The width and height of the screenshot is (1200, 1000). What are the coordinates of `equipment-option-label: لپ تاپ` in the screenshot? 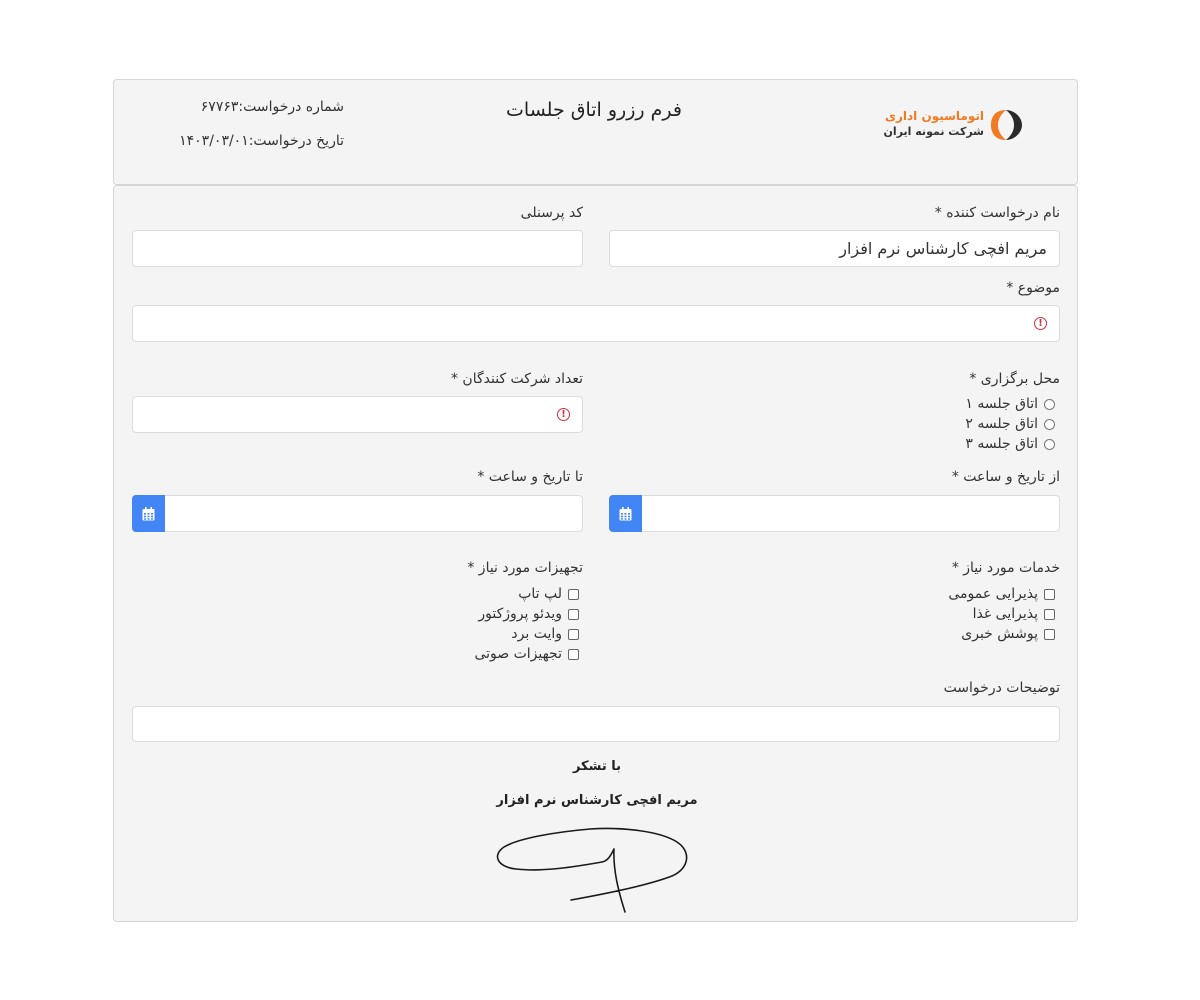 It's located at (540, 594).